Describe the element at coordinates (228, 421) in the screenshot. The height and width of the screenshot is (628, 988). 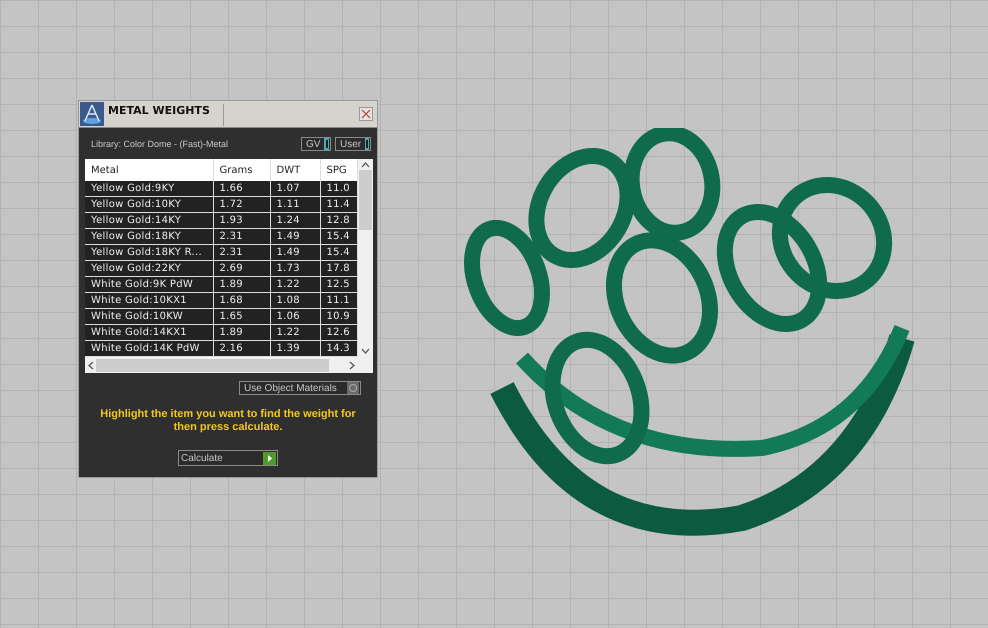
I see `instruction-text: Highlight the item you want to find the weight for then press calculate.` at that location.